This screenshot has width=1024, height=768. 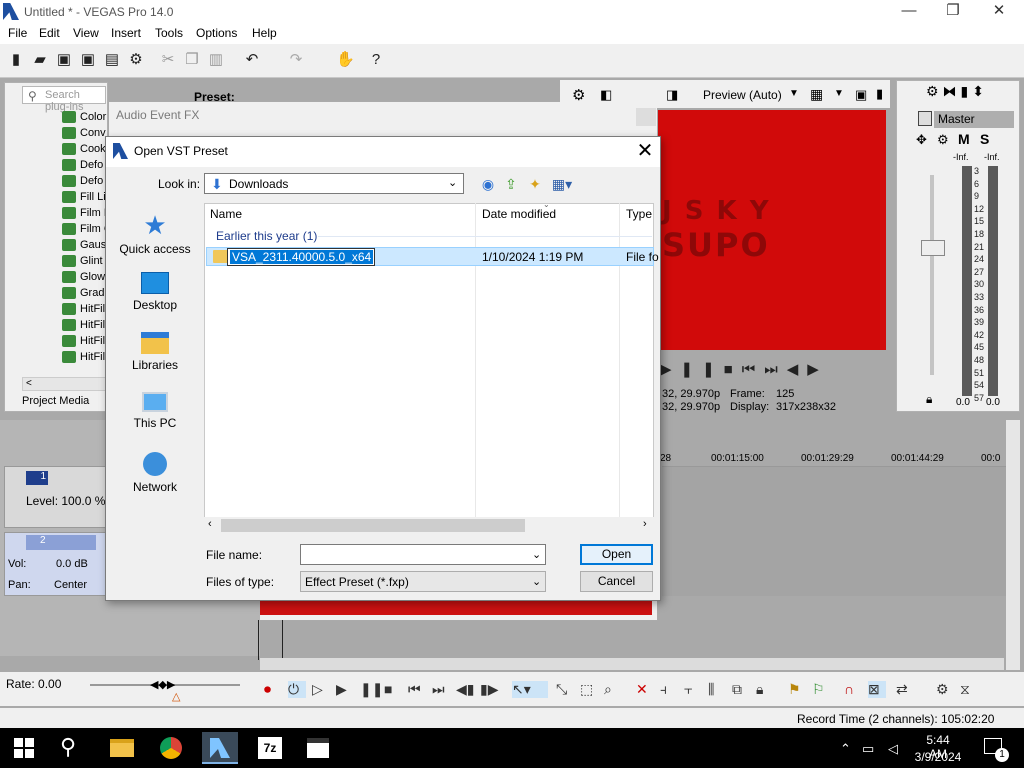 What do you see at coordinates (155, 411) in the screenshot?
I see `place-this-pc: This PC` at bounding box center [155, 411].